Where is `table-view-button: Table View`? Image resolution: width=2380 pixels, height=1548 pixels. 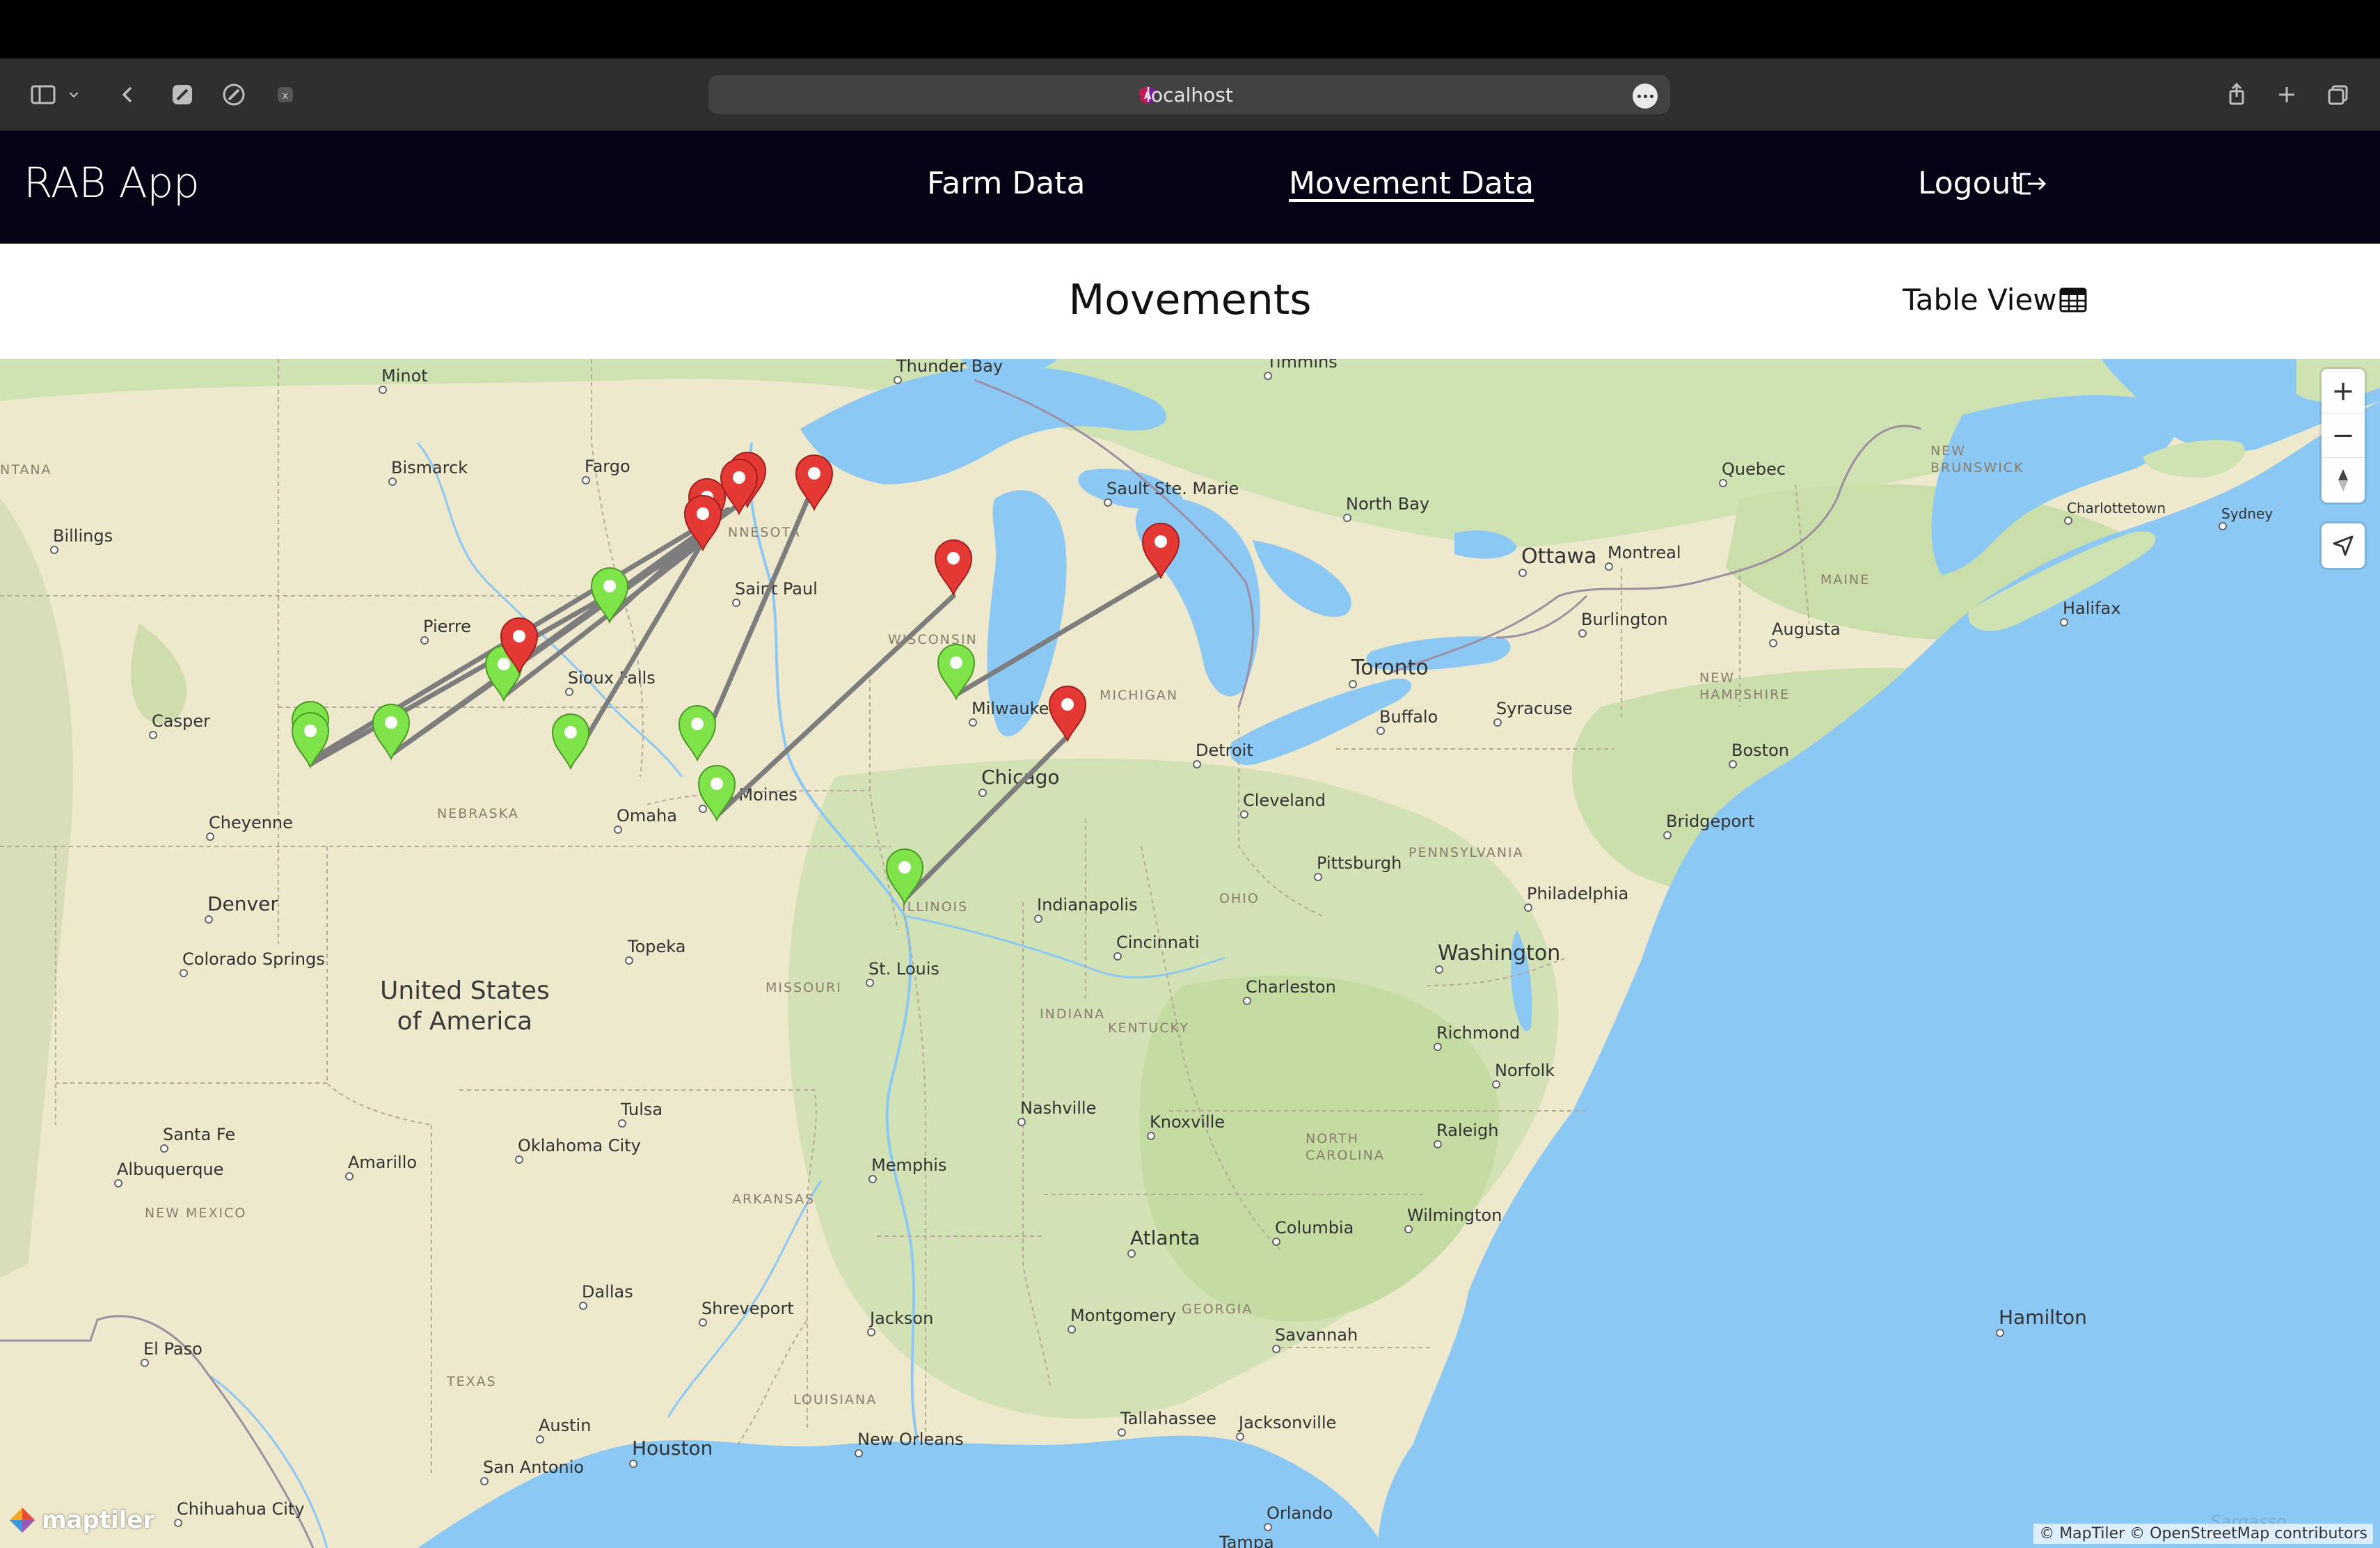 table-view-button: Table View is located at coordinates (1995, 300).